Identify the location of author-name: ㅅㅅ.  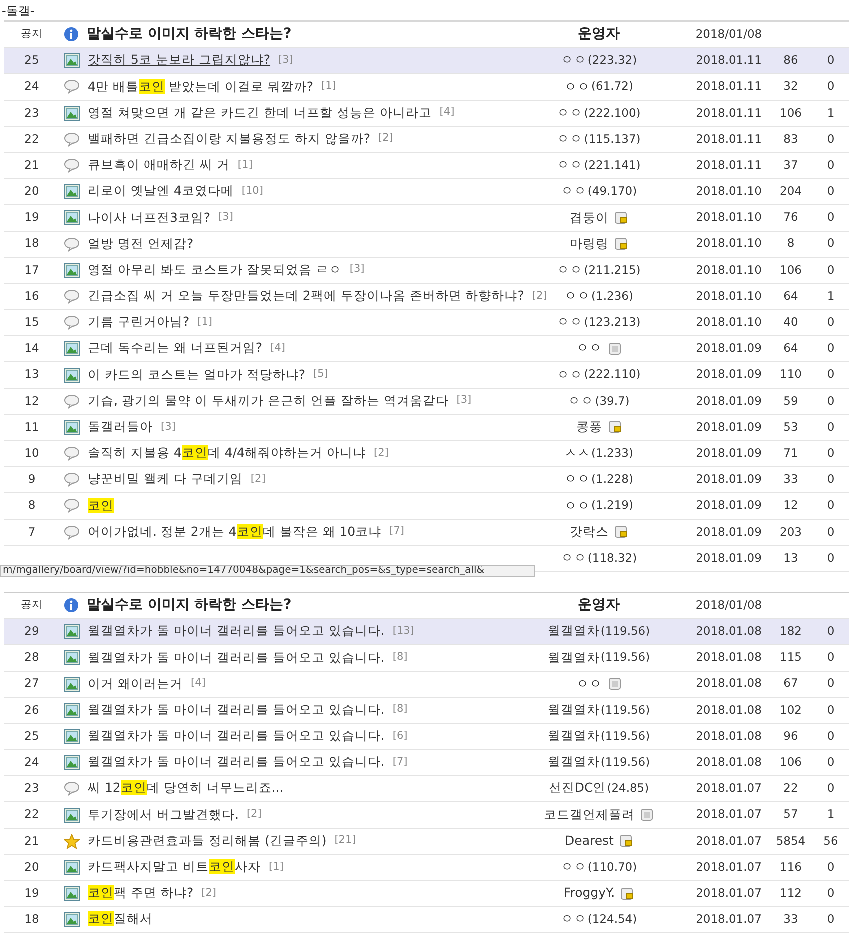
(577, 453).